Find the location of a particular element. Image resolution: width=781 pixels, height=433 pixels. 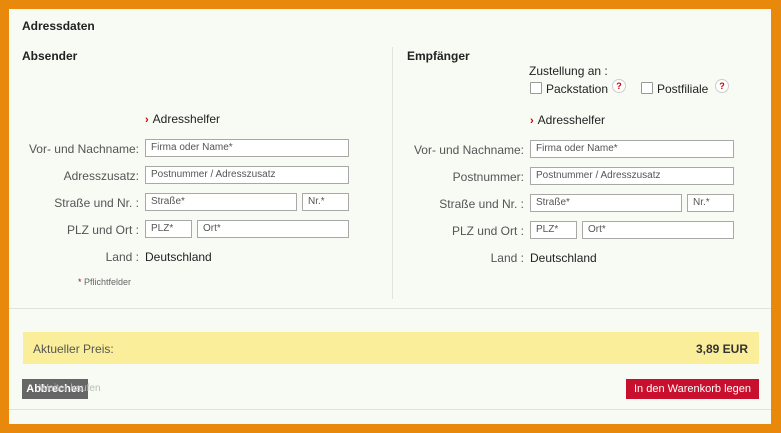

recipient-name-label: Vor- und Nachname: is located at coordinates (468, 150).